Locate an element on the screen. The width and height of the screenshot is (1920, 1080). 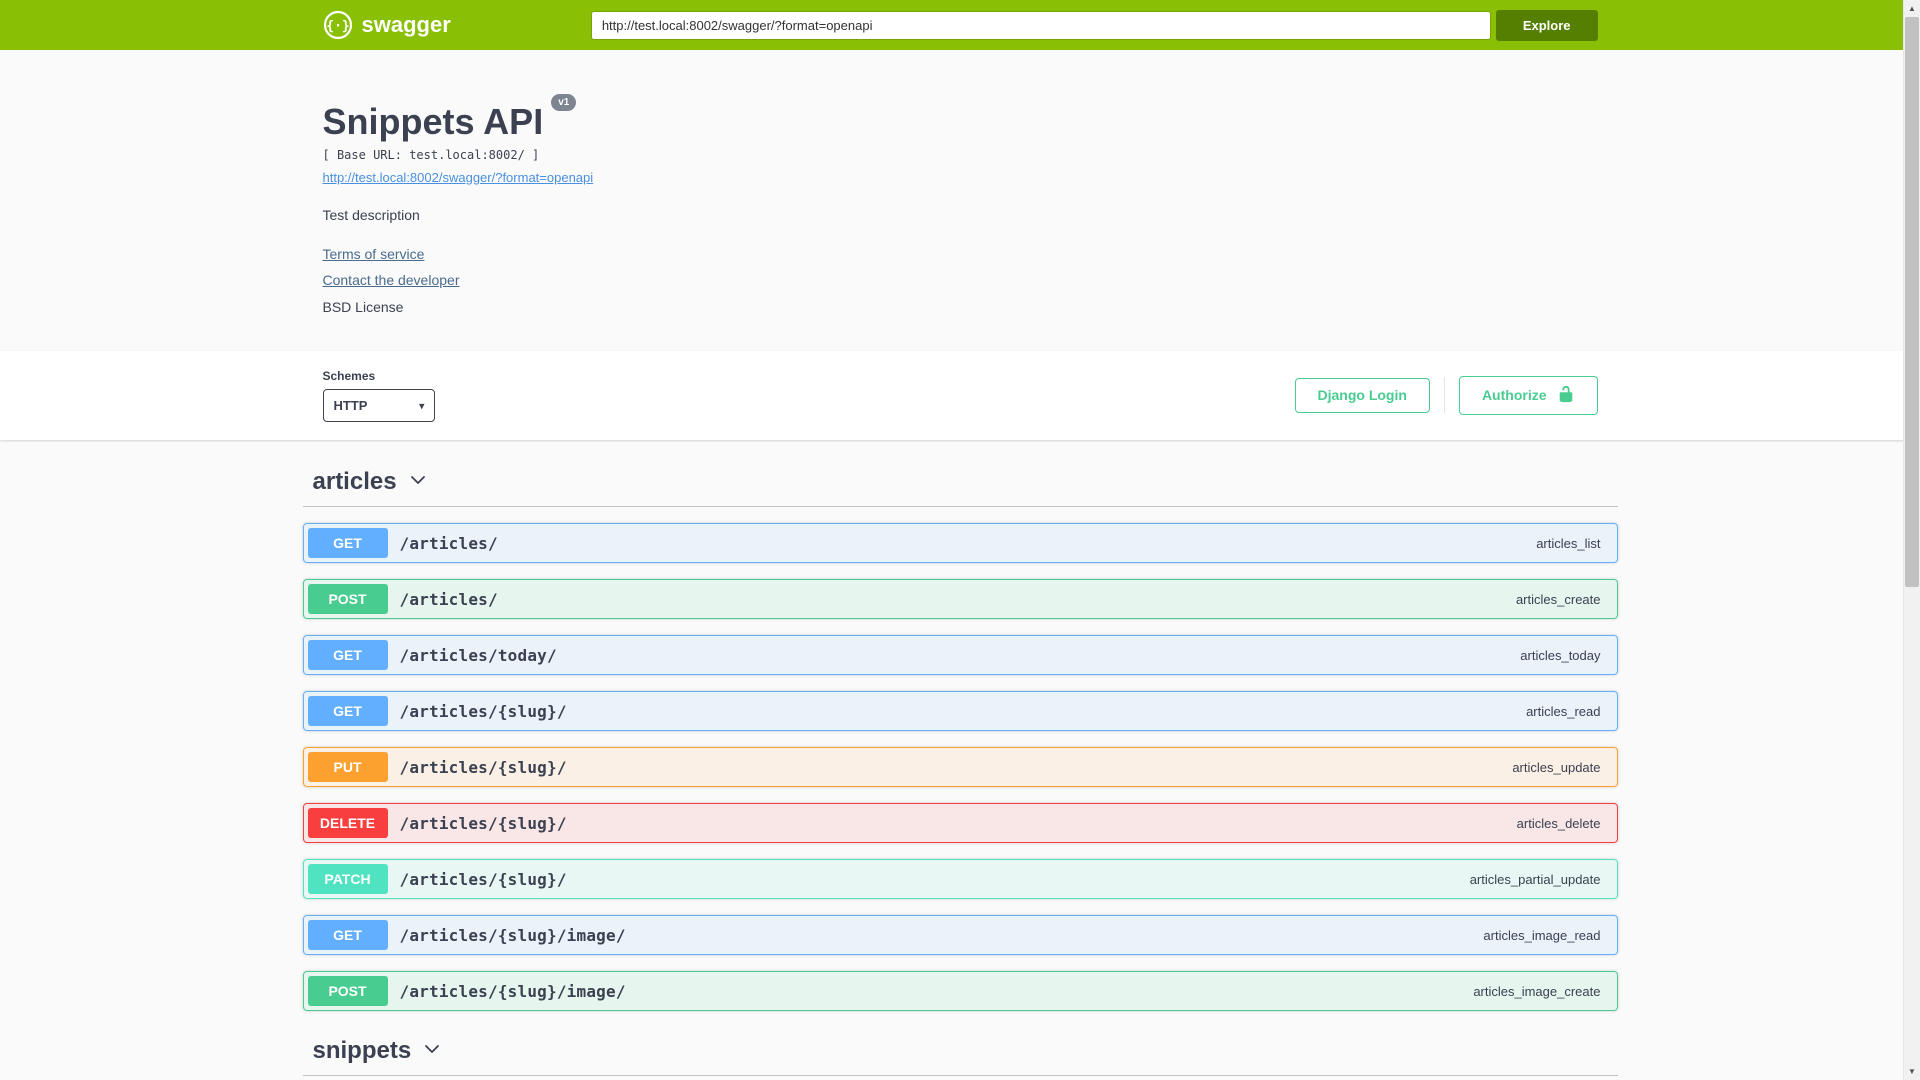
contact-developer-link: Contact the developer is located at coordinates (391, 280).